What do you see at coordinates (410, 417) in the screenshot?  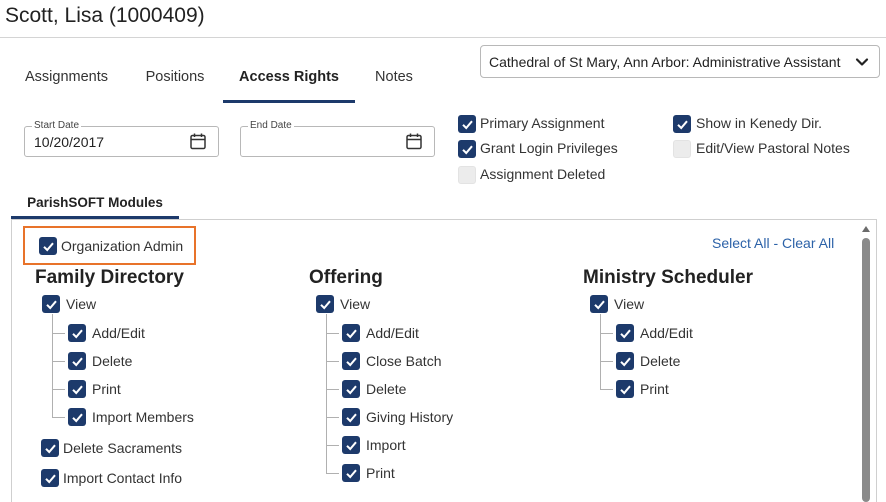 I see `off-giving-history-label: Giving History` at bounding box center [410, 417].